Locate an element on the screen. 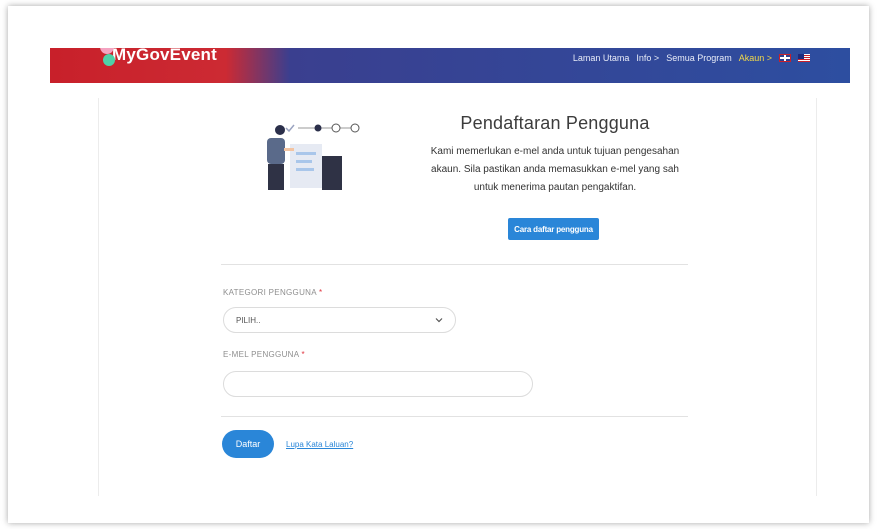 The height and width of the screenshot is (529, 877). progress-stepper is located at coordinates (322, 128).